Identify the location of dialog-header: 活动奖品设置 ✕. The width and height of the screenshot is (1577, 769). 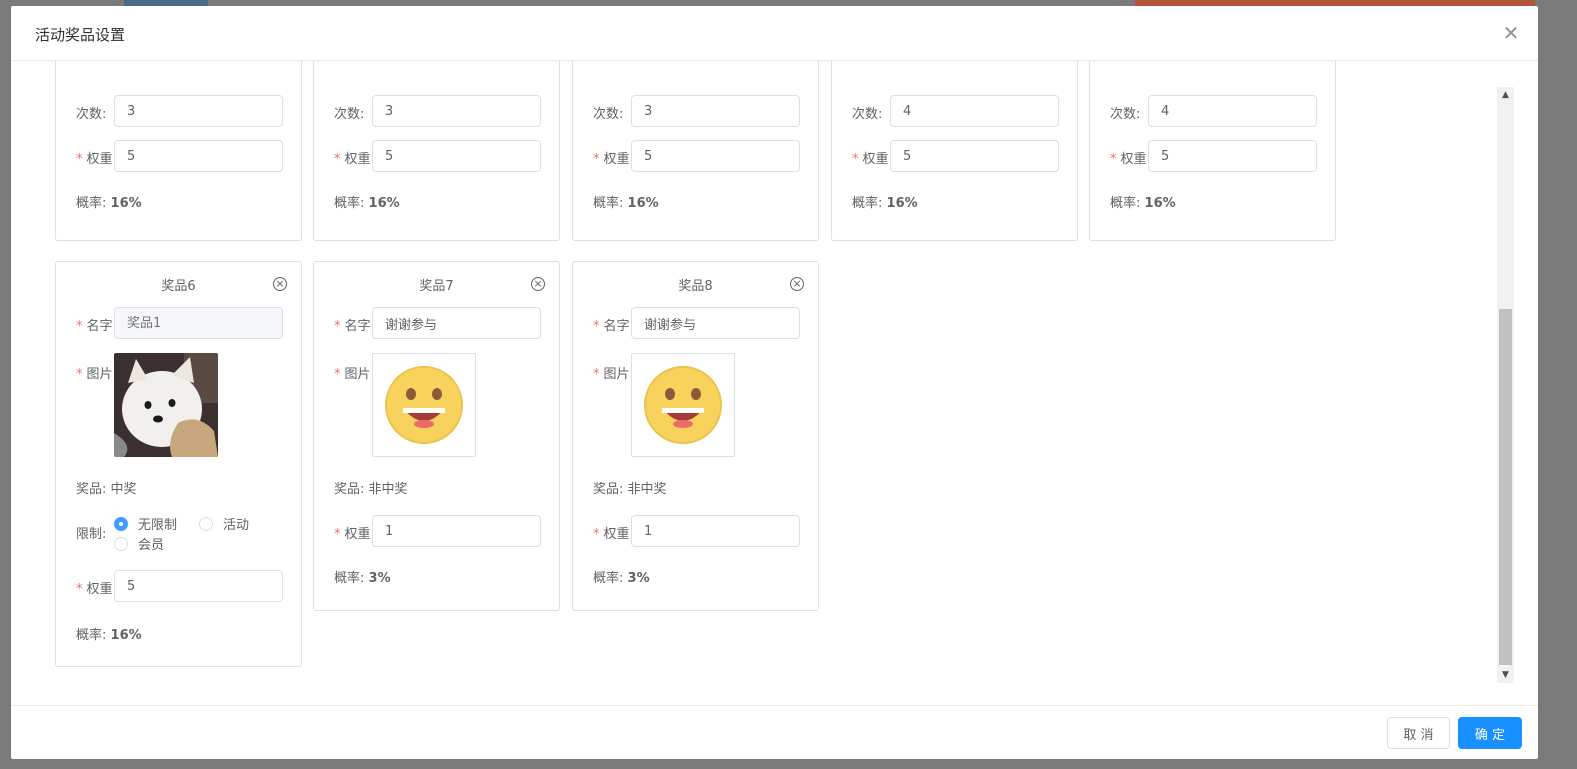
(774, 33).